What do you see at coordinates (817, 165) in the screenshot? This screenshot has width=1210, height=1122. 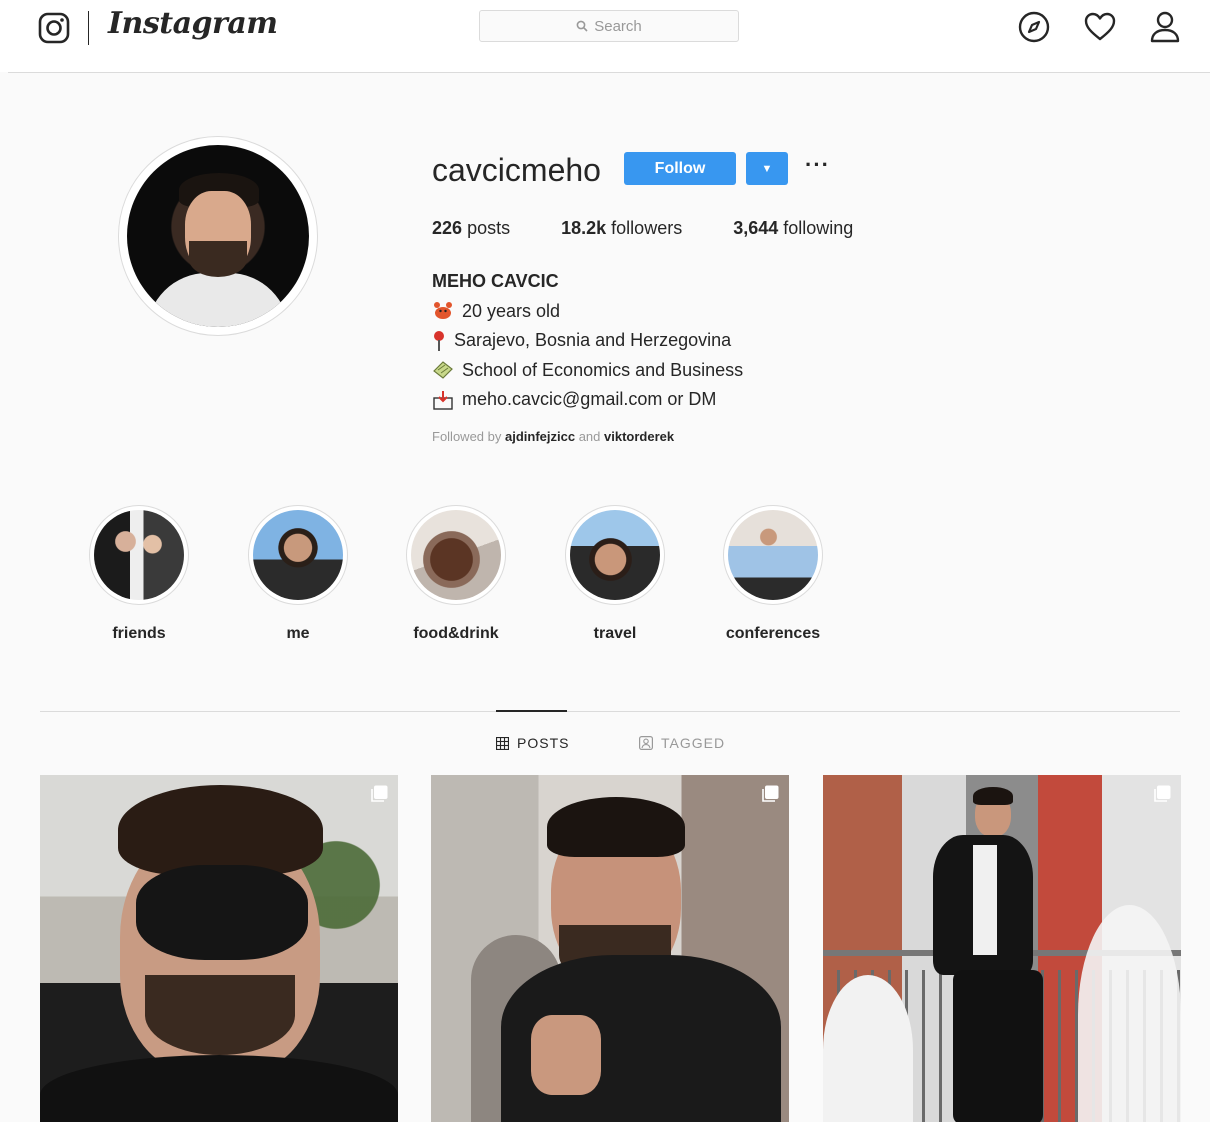 I see `more-options-button: ···` at bounding box center [817, 165].